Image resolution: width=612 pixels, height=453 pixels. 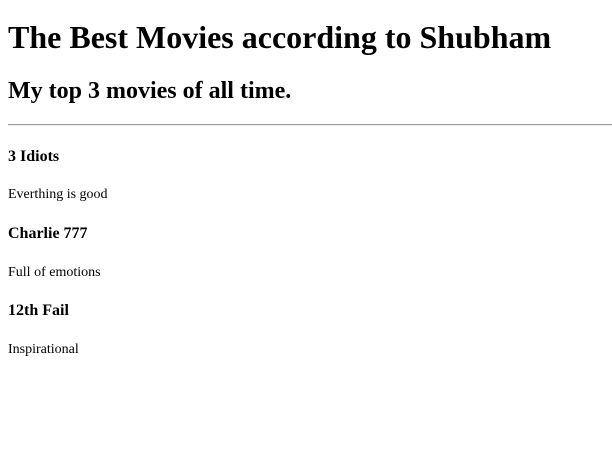 I want to click on page-title: The Best Movies according to Shubham, so click(x=280, y=37).